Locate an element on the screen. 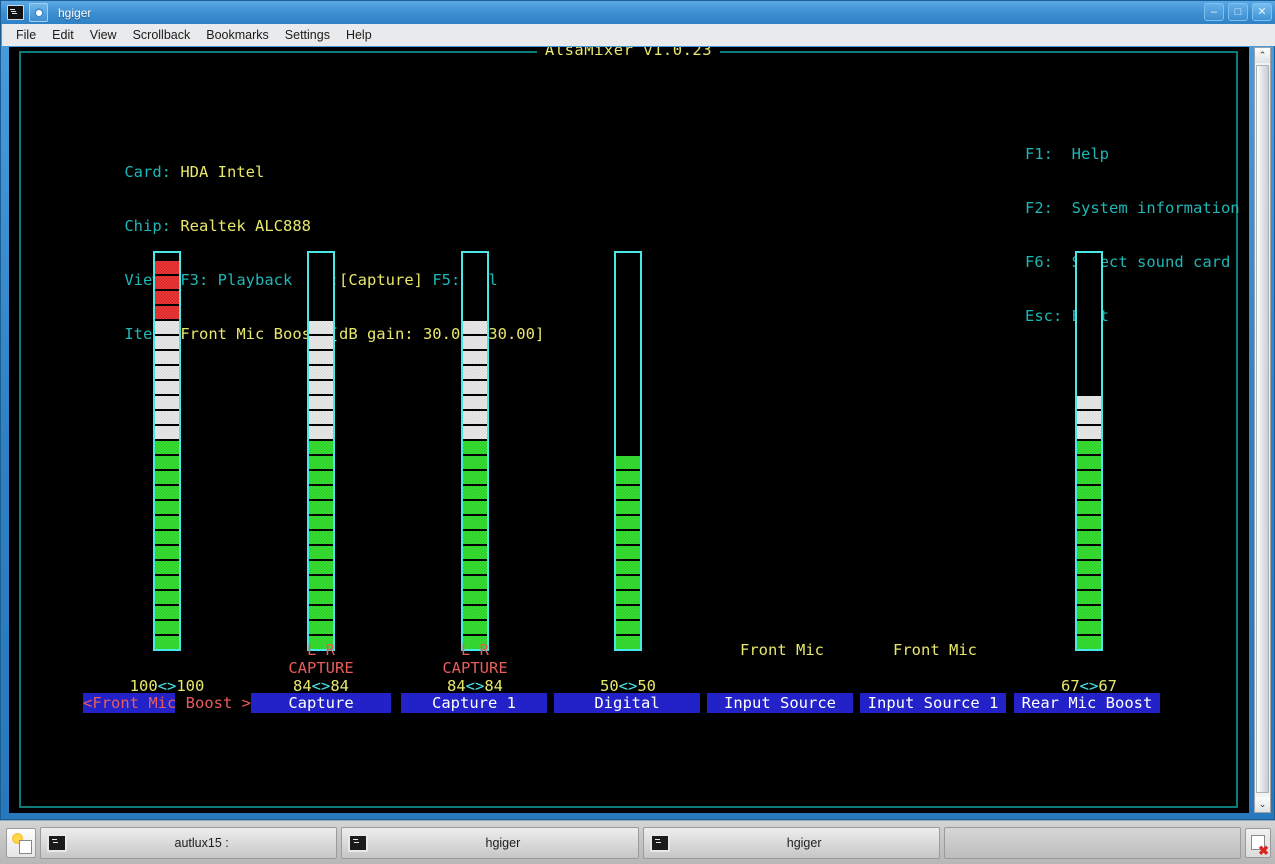 The image size is (1275, 864). channel-name-button: Capture is located at coordinates (321, 703).